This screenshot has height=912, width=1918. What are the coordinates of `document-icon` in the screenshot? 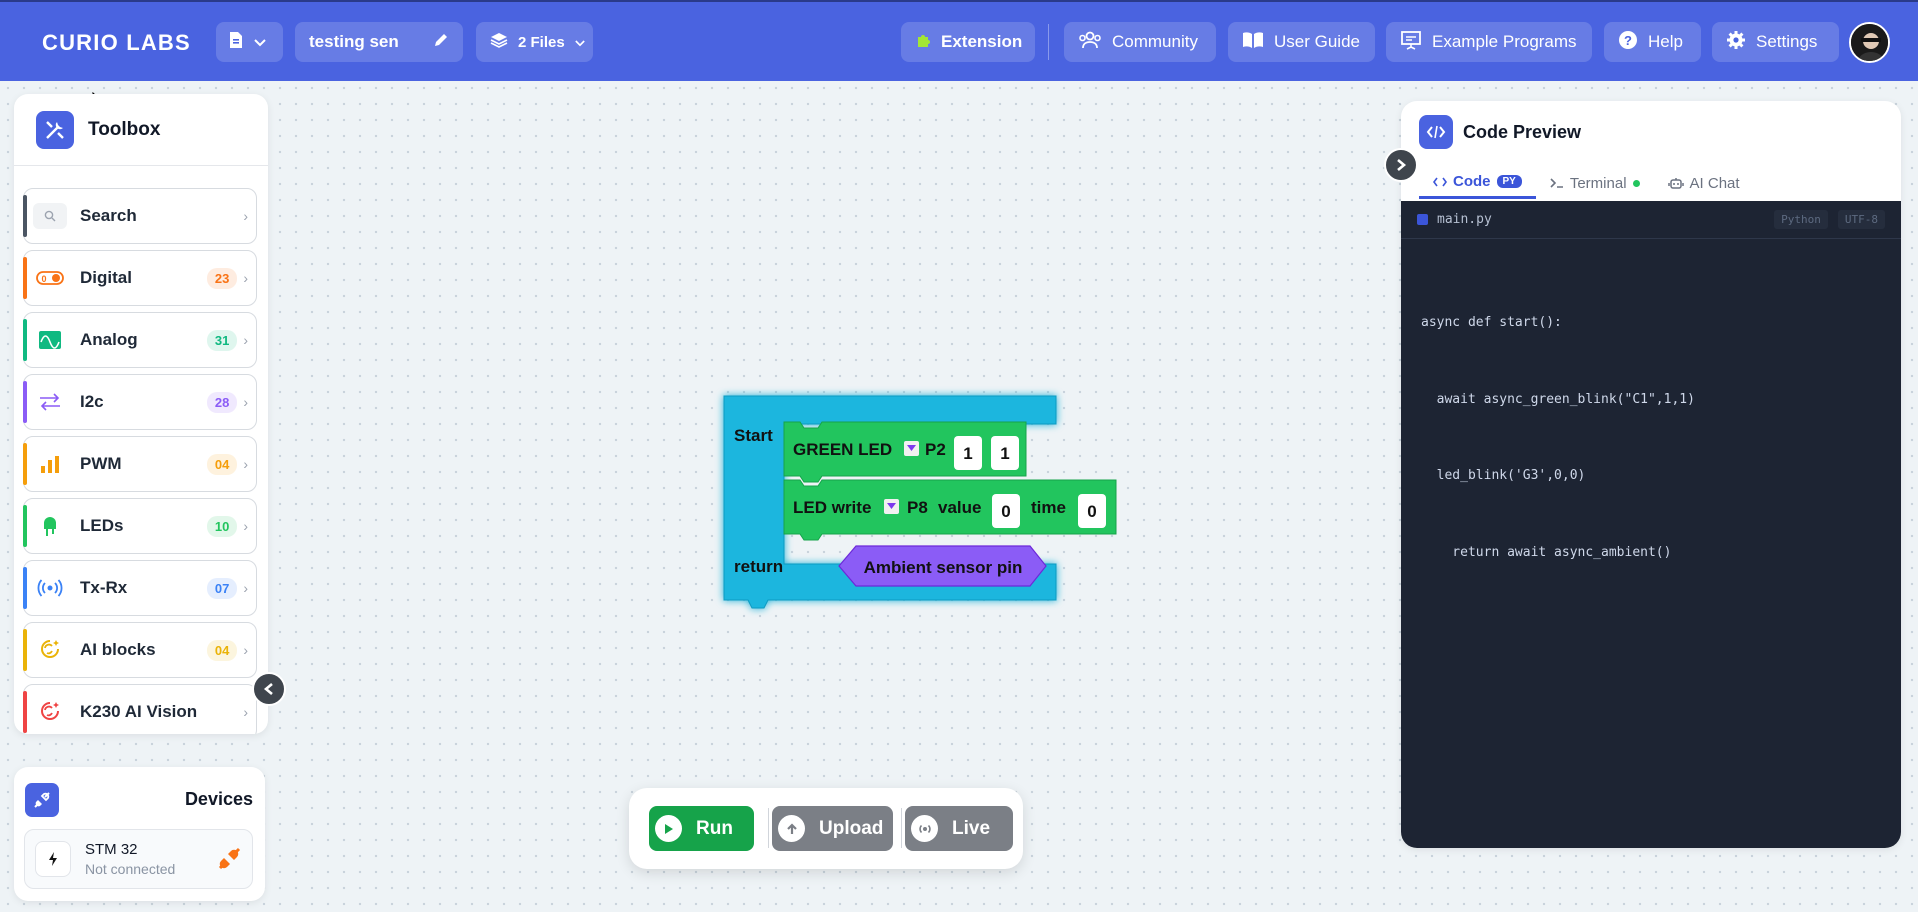 It's located at (236, 42).